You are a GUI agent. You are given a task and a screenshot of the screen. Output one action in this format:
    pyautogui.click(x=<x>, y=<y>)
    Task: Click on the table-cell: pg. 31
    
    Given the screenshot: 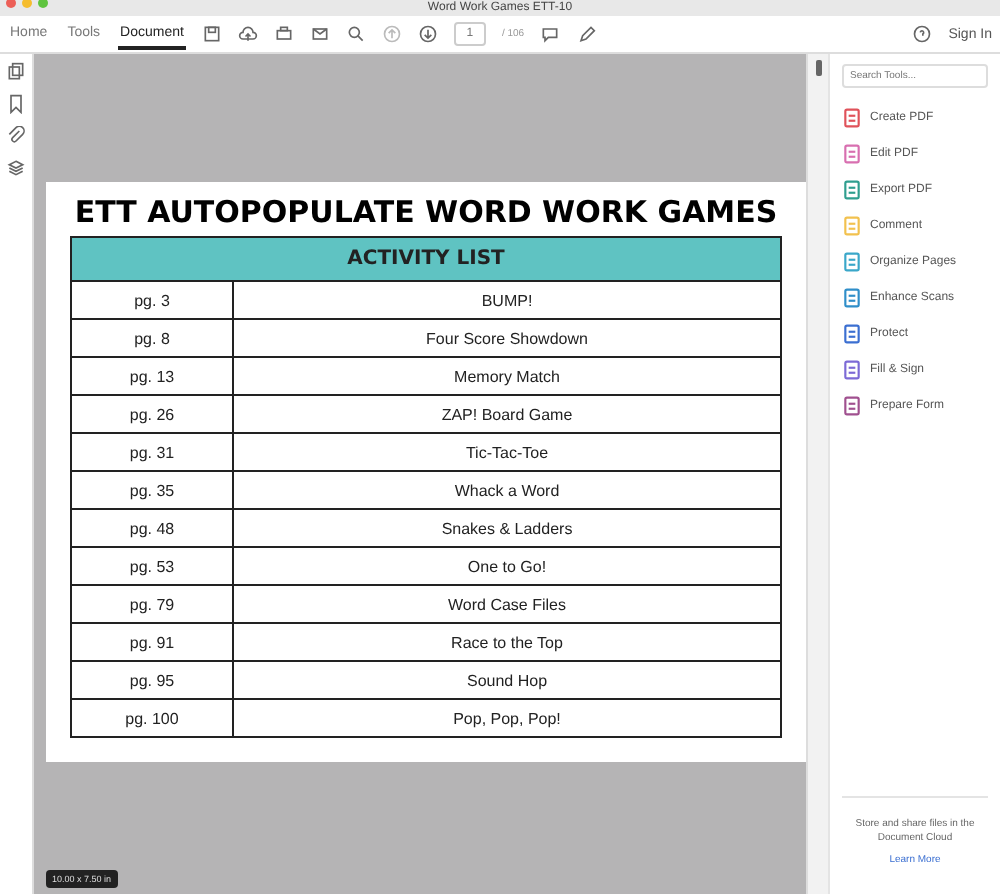 What is the action you would take?
    pyautogui.click(x=152, y=452)
    